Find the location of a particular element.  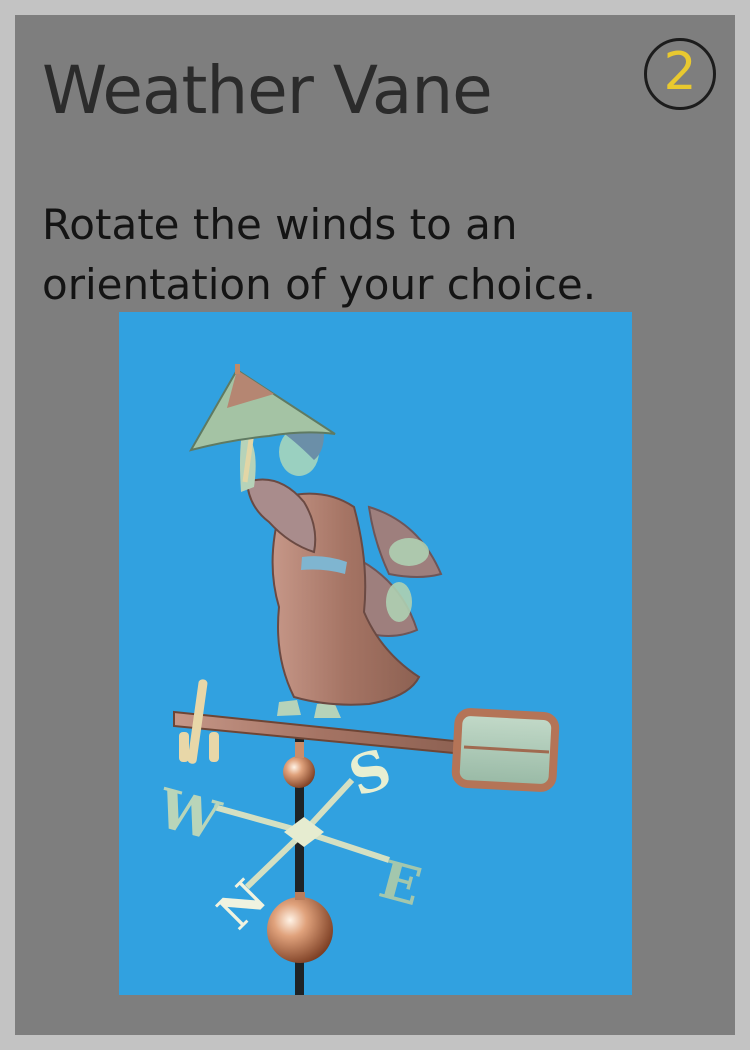

description-line-2: orientation of your choice. is located at coordinates (319, 284).